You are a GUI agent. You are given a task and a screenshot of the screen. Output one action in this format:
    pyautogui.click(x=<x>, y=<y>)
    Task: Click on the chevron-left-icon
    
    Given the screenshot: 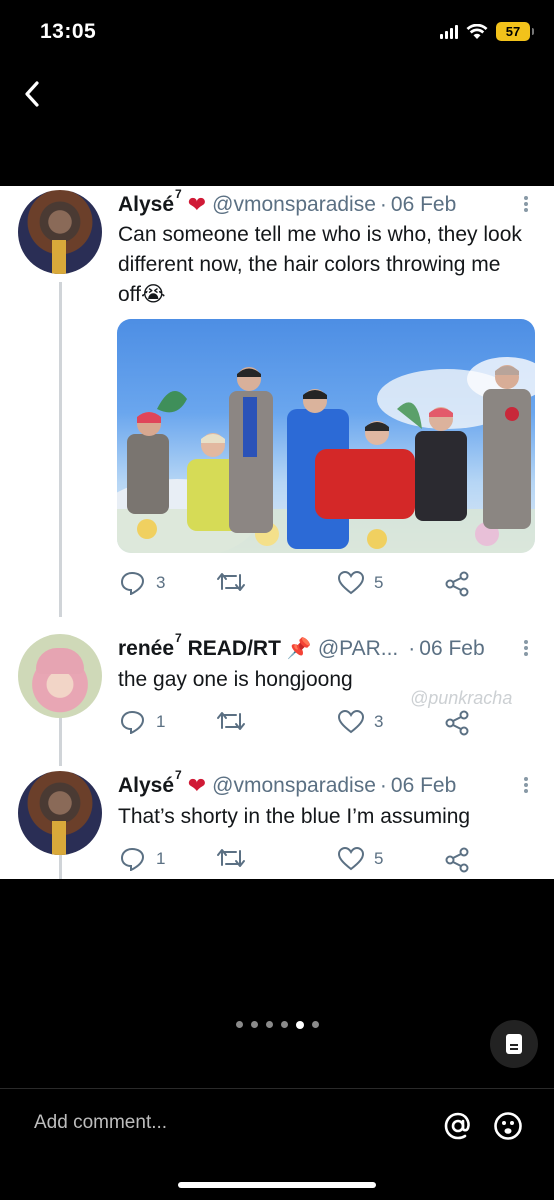 What is the action you would take?
    pyautogui.click(x=32, y=94)
    